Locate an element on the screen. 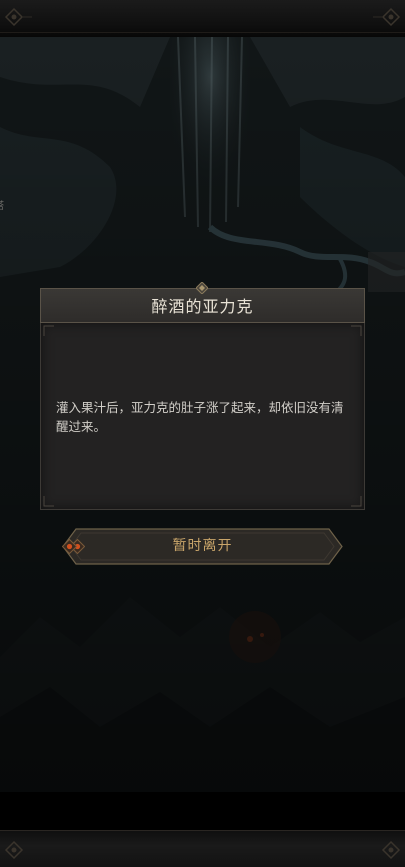 The image size is (405, 867). bottom-dark-strip is located at coordinates (202, 811).